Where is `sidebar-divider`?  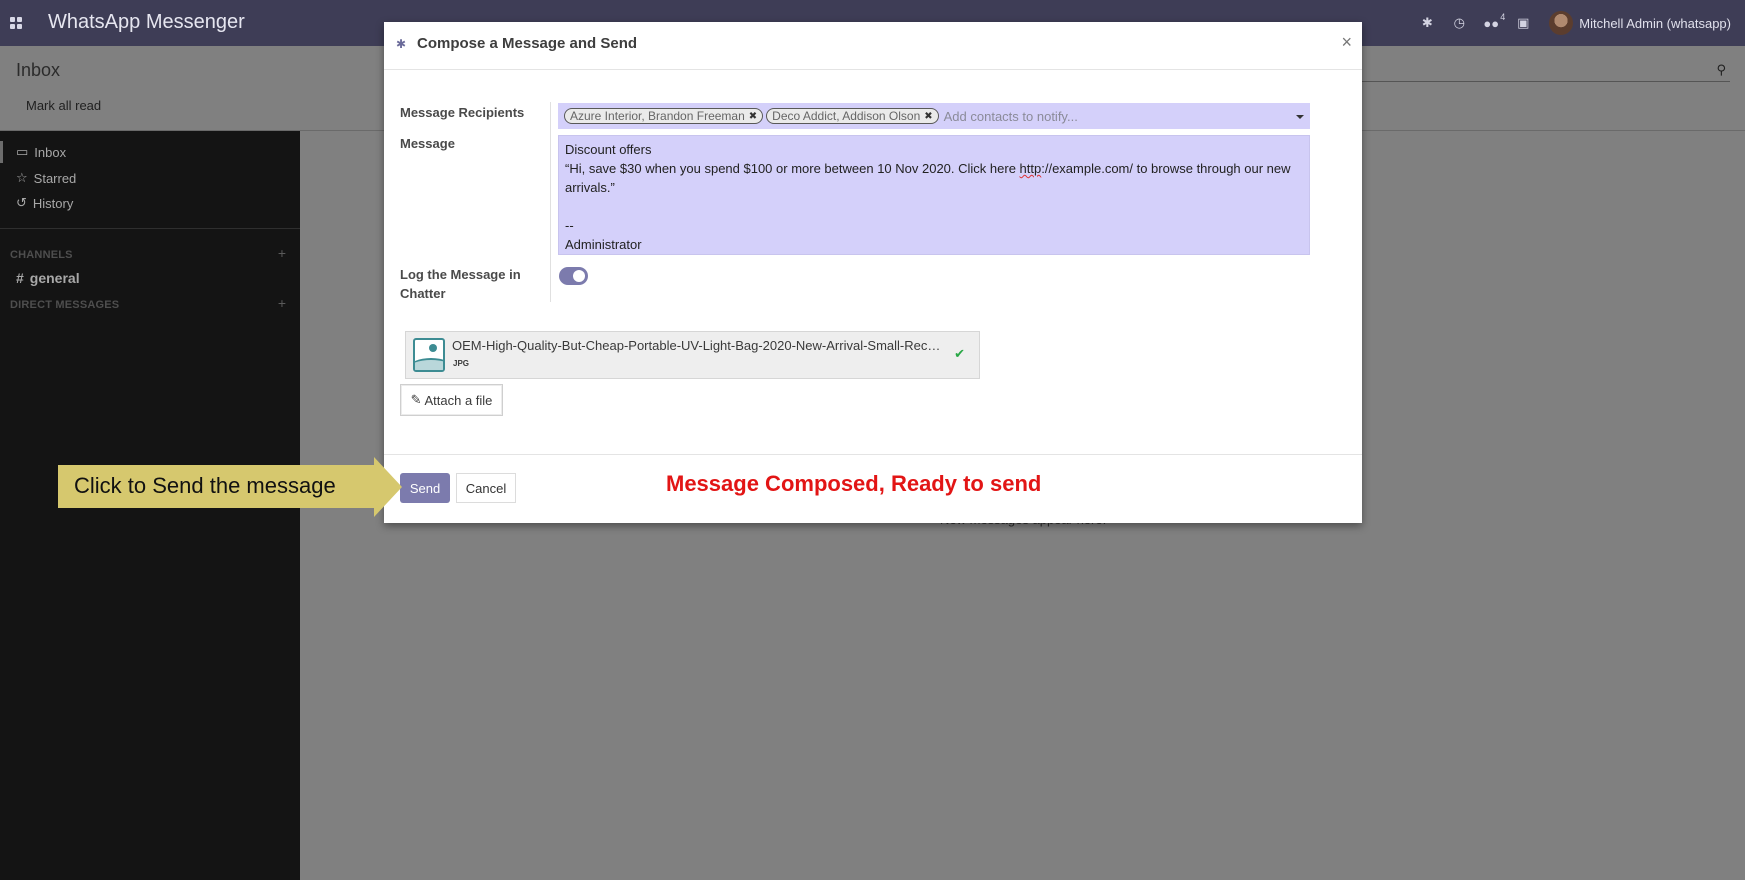
sidebar-divider is located at coordinates (150, 228).